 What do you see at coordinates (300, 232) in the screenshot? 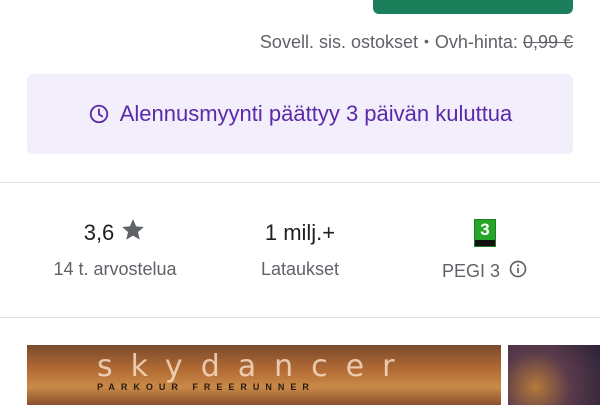
I see `downloads-value: 1 milj.+` at bounding box center [300, 232].